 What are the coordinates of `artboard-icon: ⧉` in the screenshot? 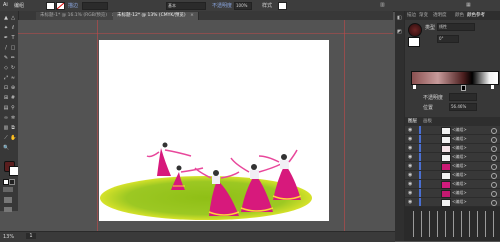 It's located at (13, 128).